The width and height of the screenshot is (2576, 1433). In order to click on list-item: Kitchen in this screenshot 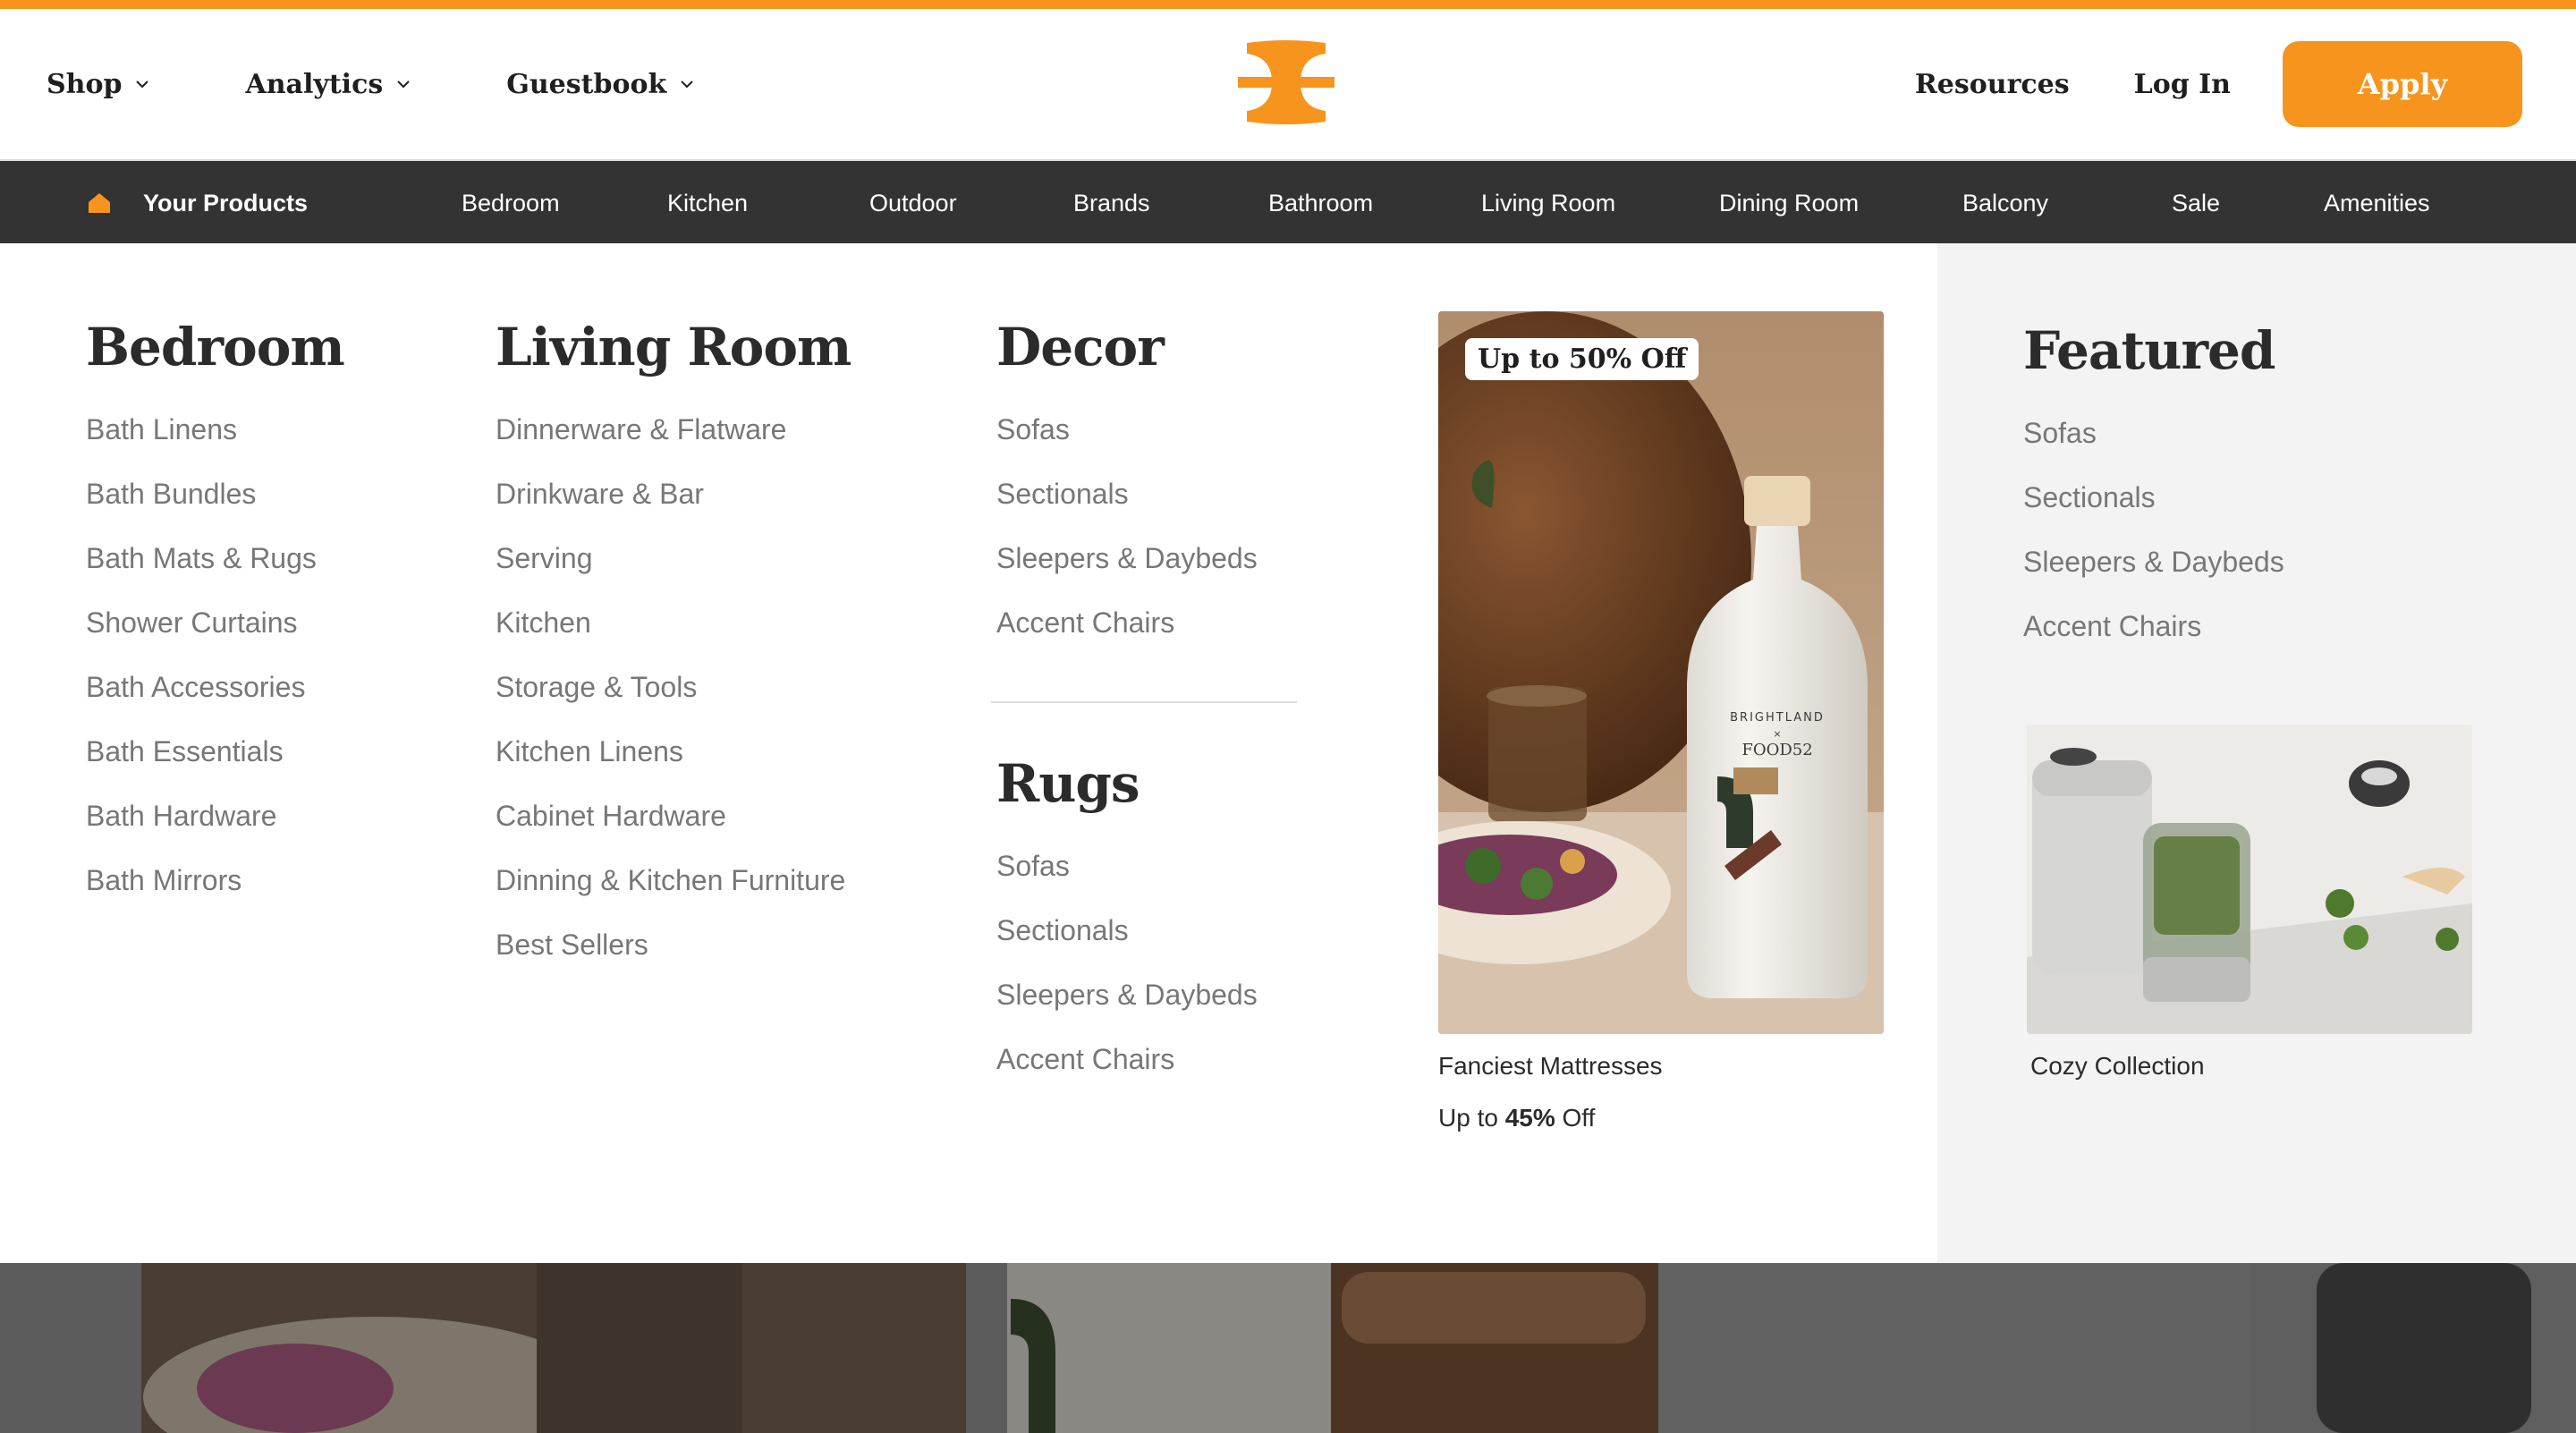, I will do `click(673, 637)`.